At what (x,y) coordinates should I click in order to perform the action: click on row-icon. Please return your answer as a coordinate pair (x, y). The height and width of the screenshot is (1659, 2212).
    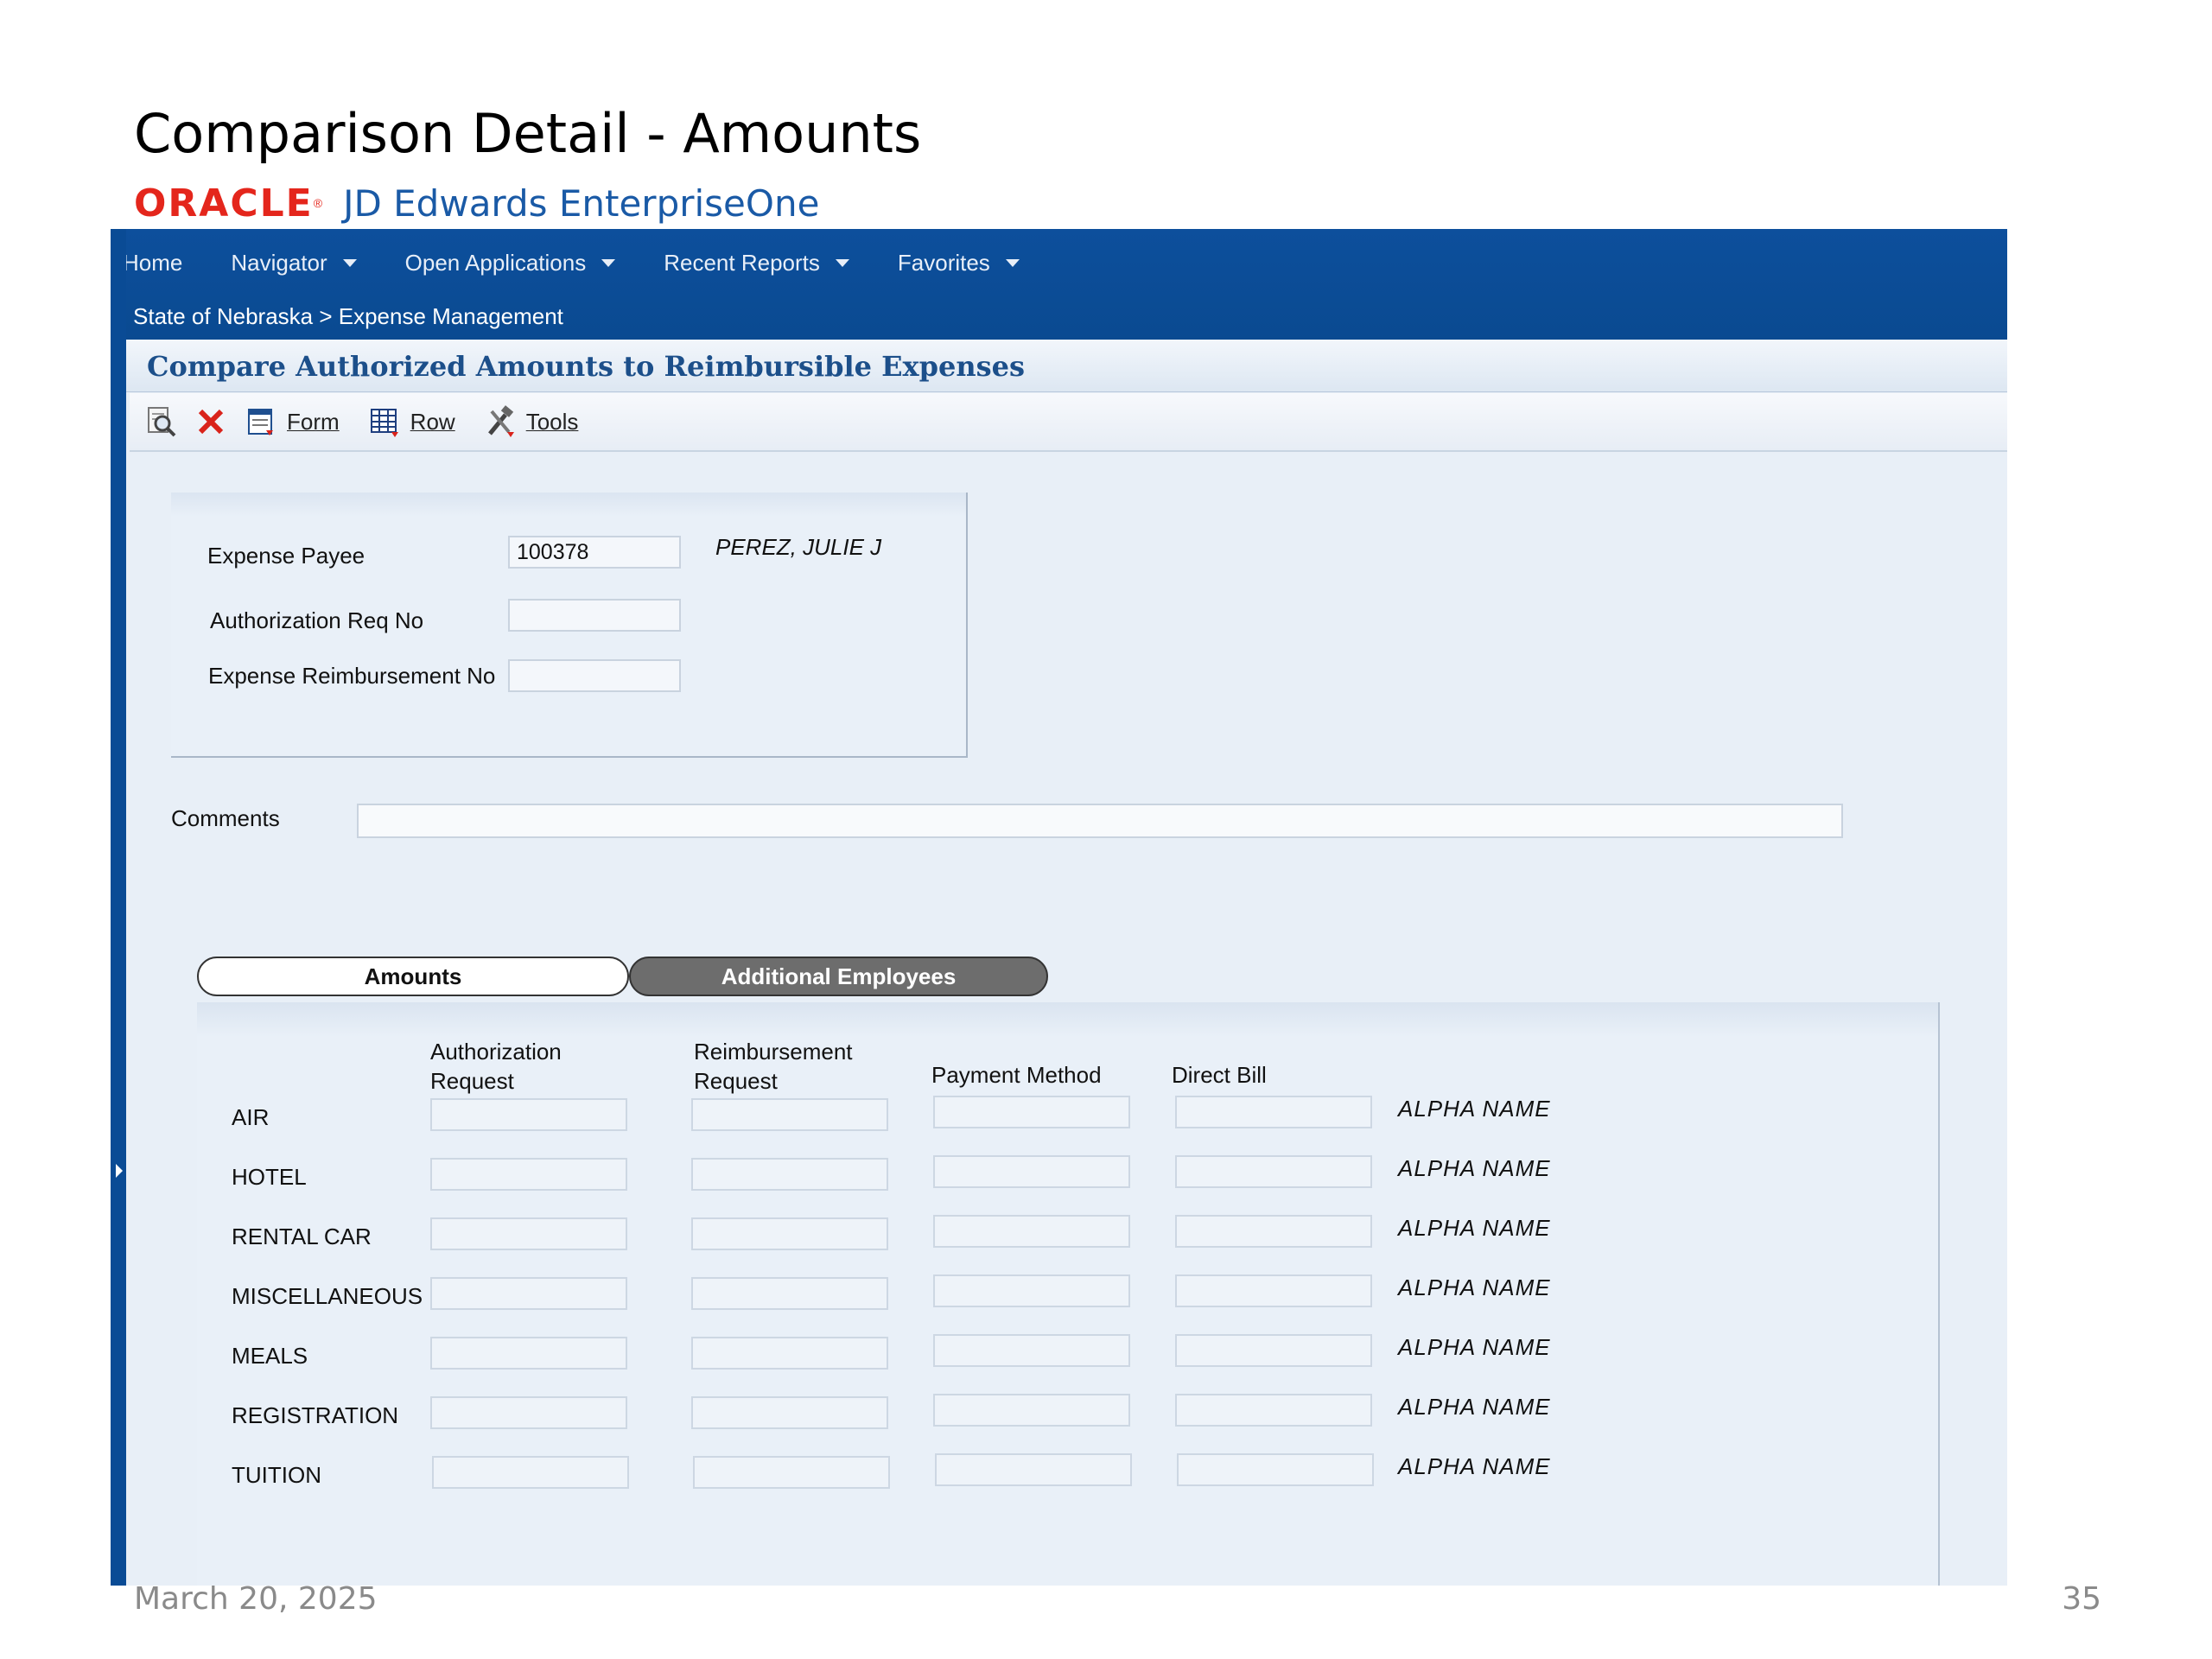
    Looking at the image, I should click on (384, 422).